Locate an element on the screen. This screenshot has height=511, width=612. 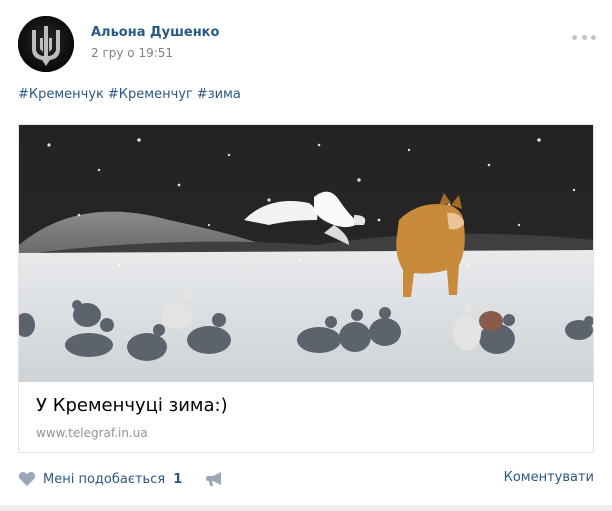
trident-emblem-icon is located at coordinates (46, 44).